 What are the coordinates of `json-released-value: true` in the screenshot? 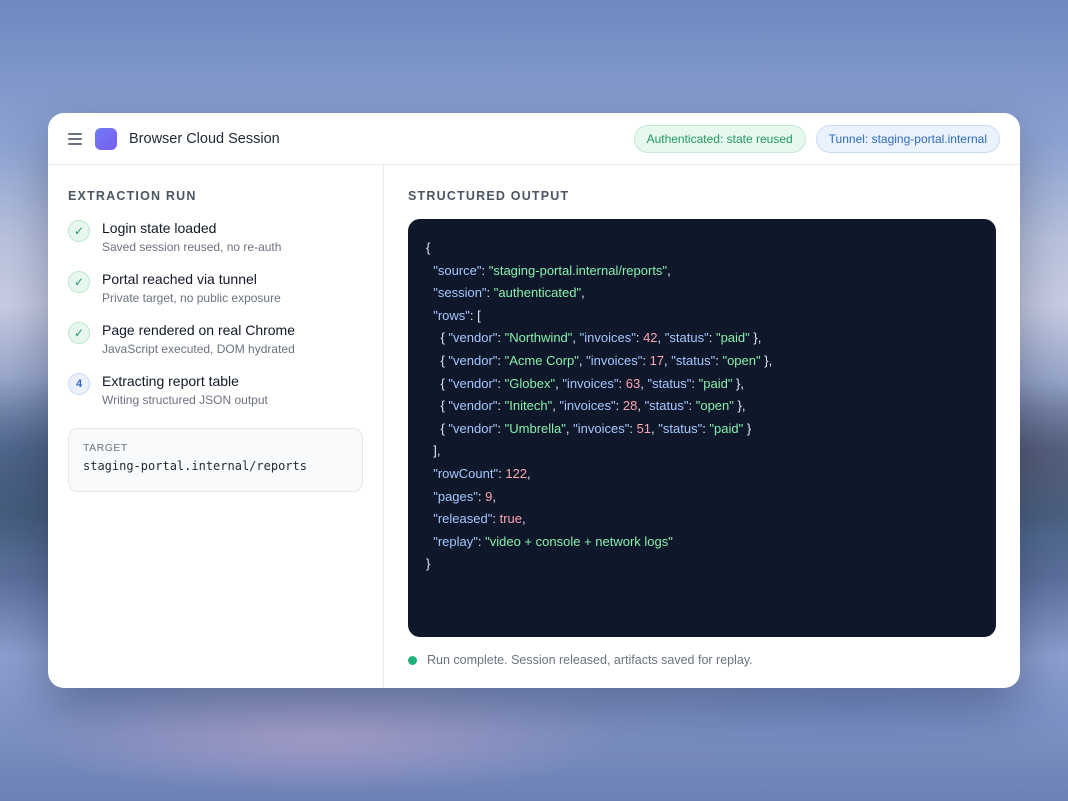 It's located at (510, 519).